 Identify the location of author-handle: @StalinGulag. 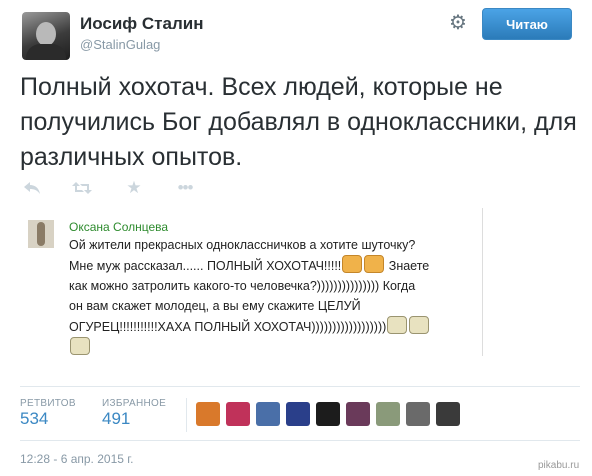
(120, 44).